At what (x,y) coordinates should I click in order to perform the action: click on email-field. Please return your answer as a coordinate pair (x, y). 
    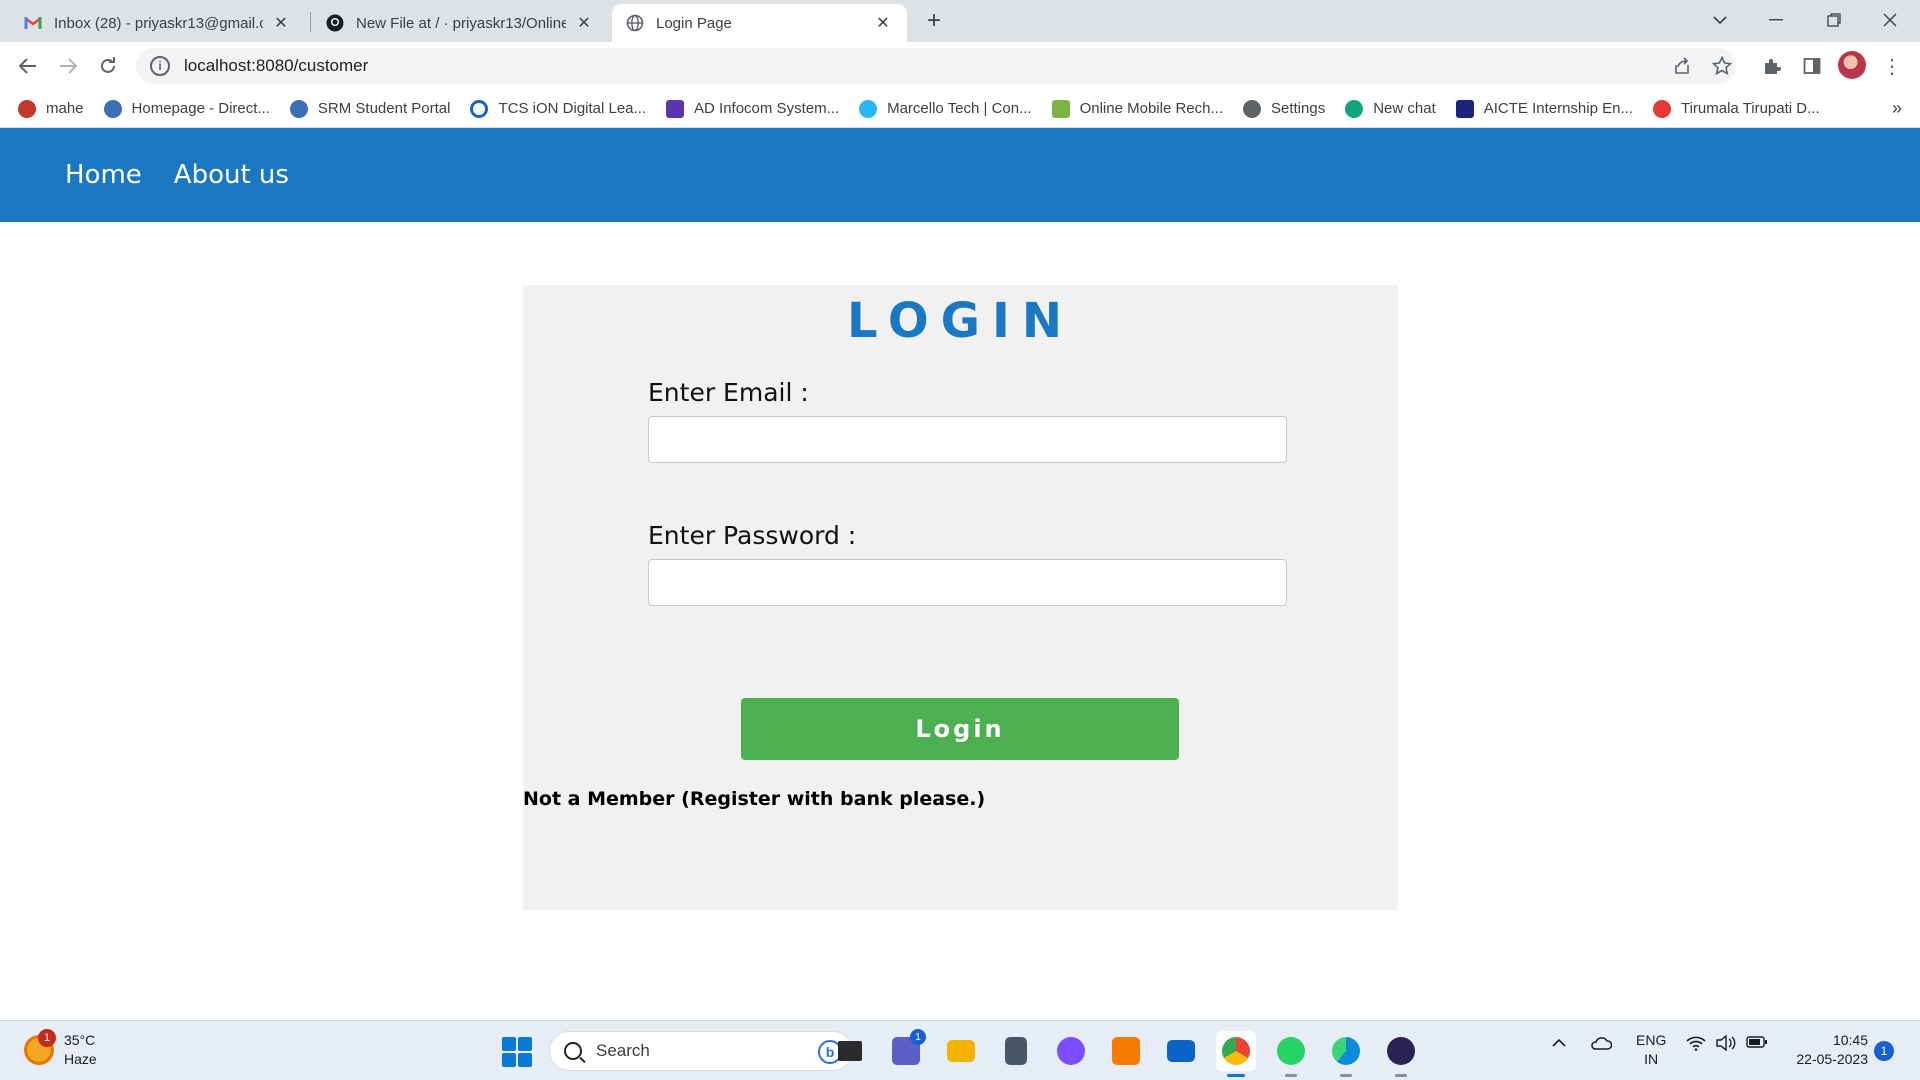
    Looking at the image, I should click on (967, 439).